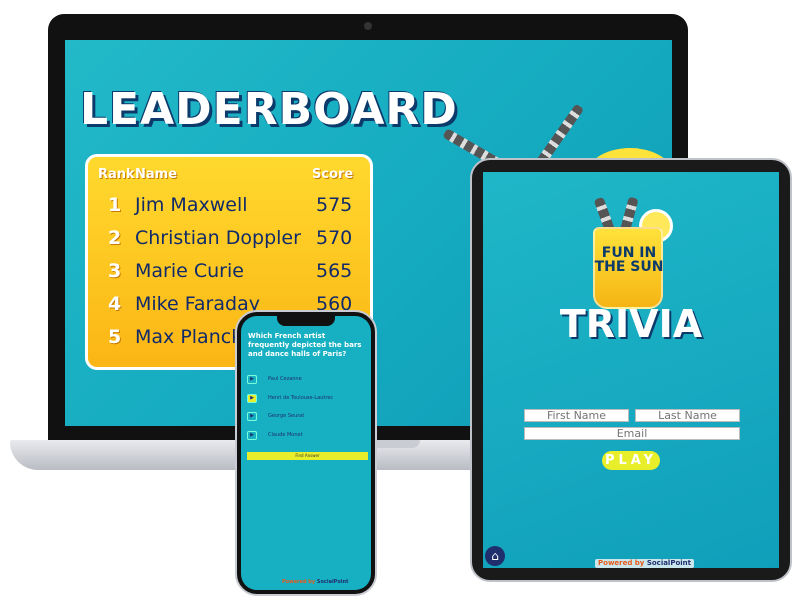 The width and height of the screenshot is (800, 603). What do you see at coordinates (631, 460) in the screenshot?
I see `play-button: PLAY` at bounding box center [631, 460].